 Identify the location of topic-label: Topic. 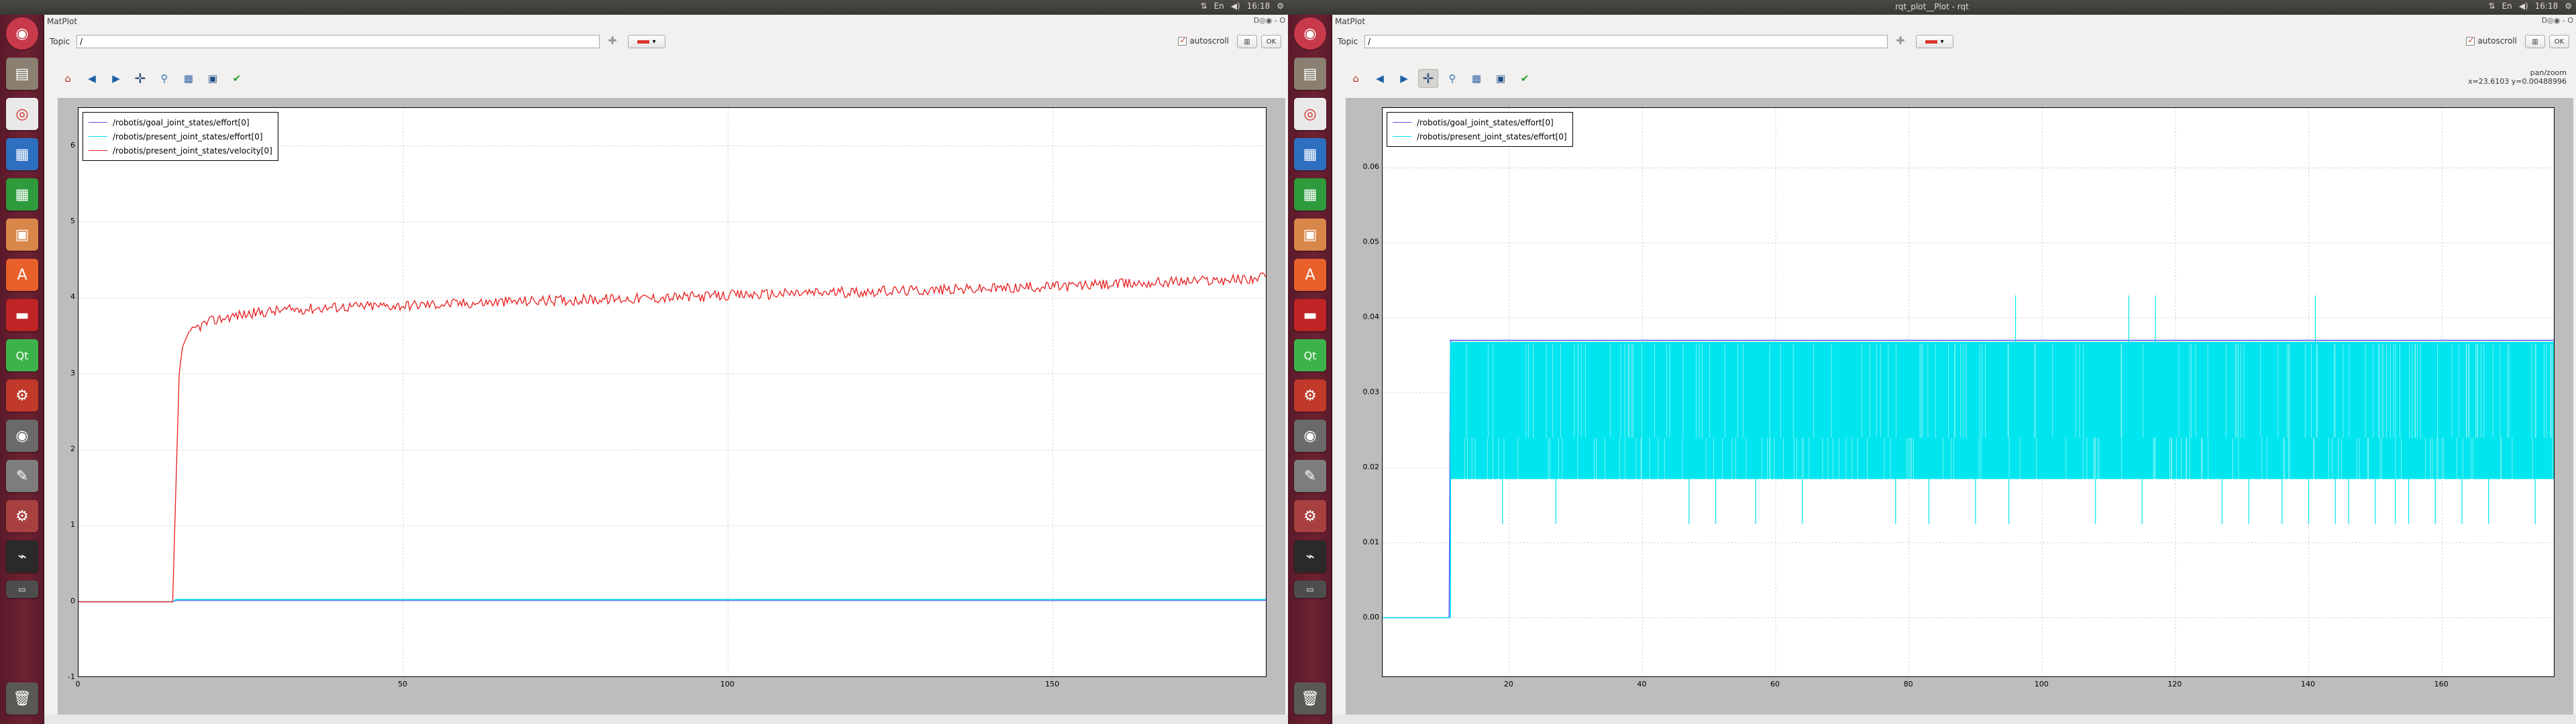
(1348, 41).